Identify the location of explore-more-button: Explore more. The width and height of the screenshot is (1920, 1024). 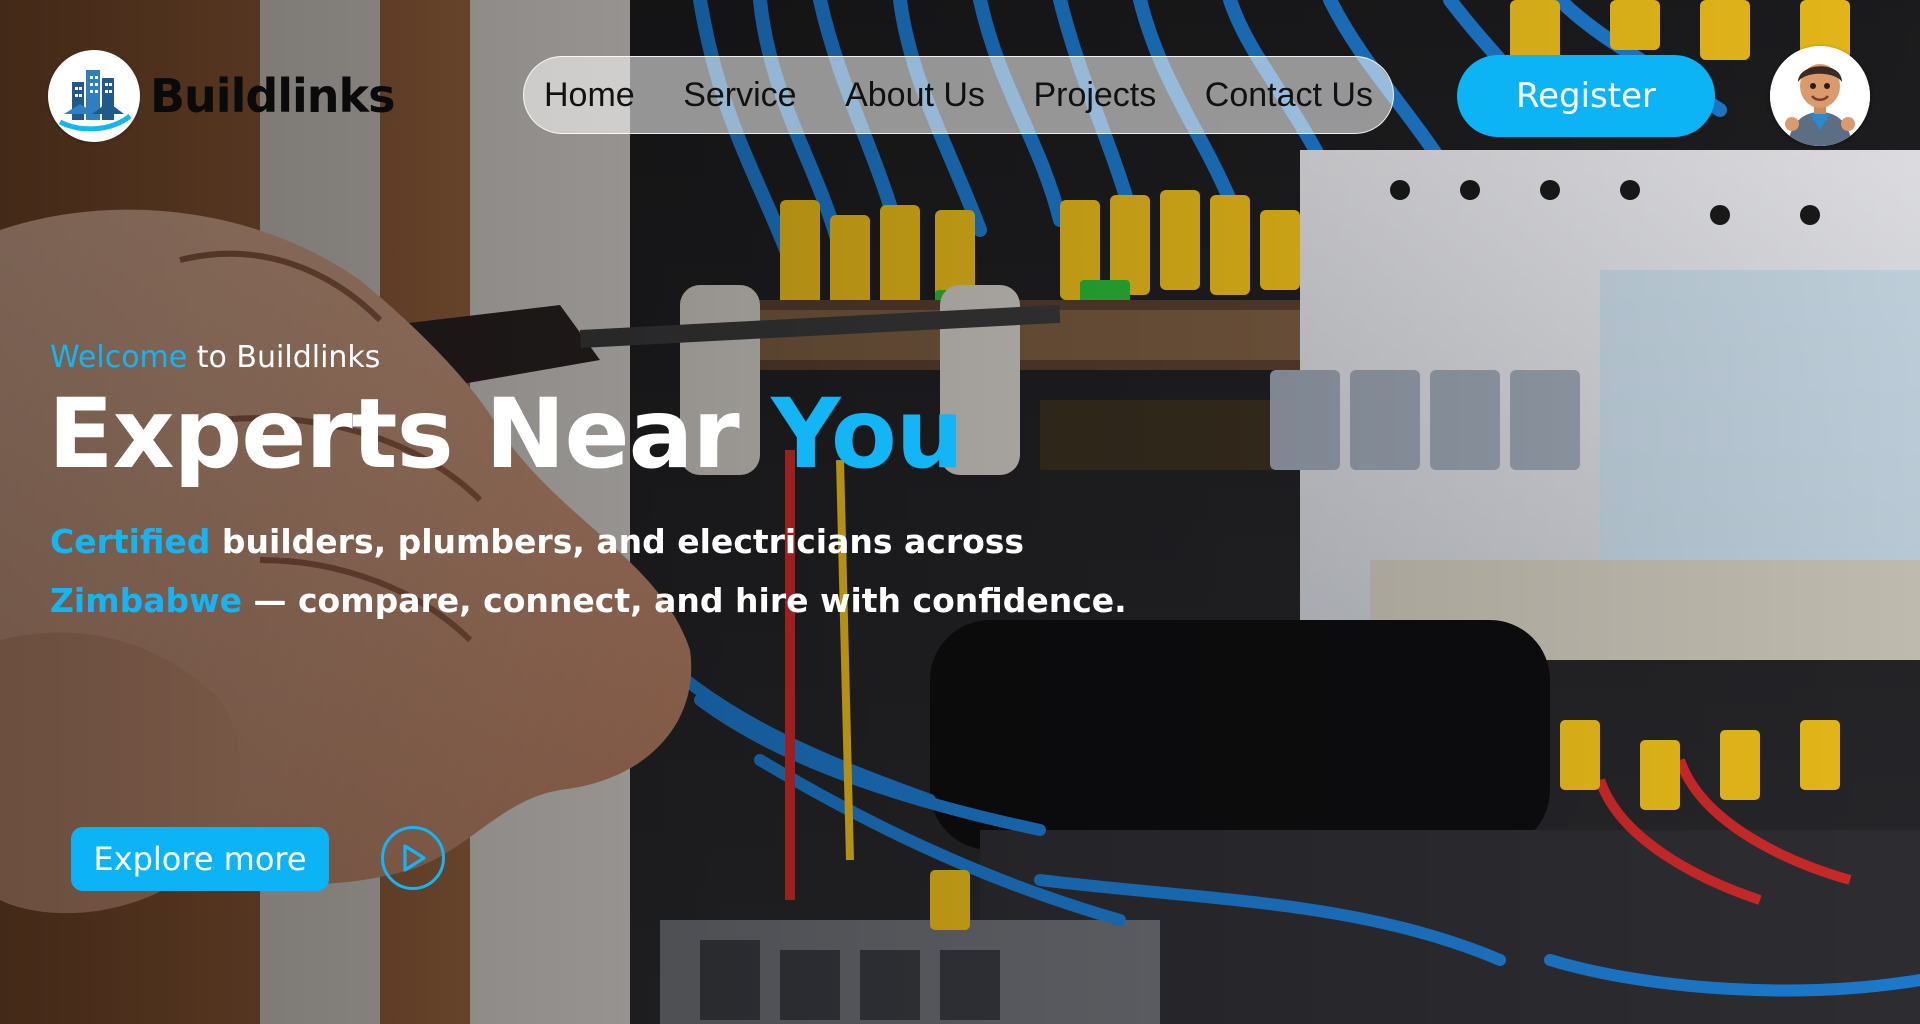
(200, 859).